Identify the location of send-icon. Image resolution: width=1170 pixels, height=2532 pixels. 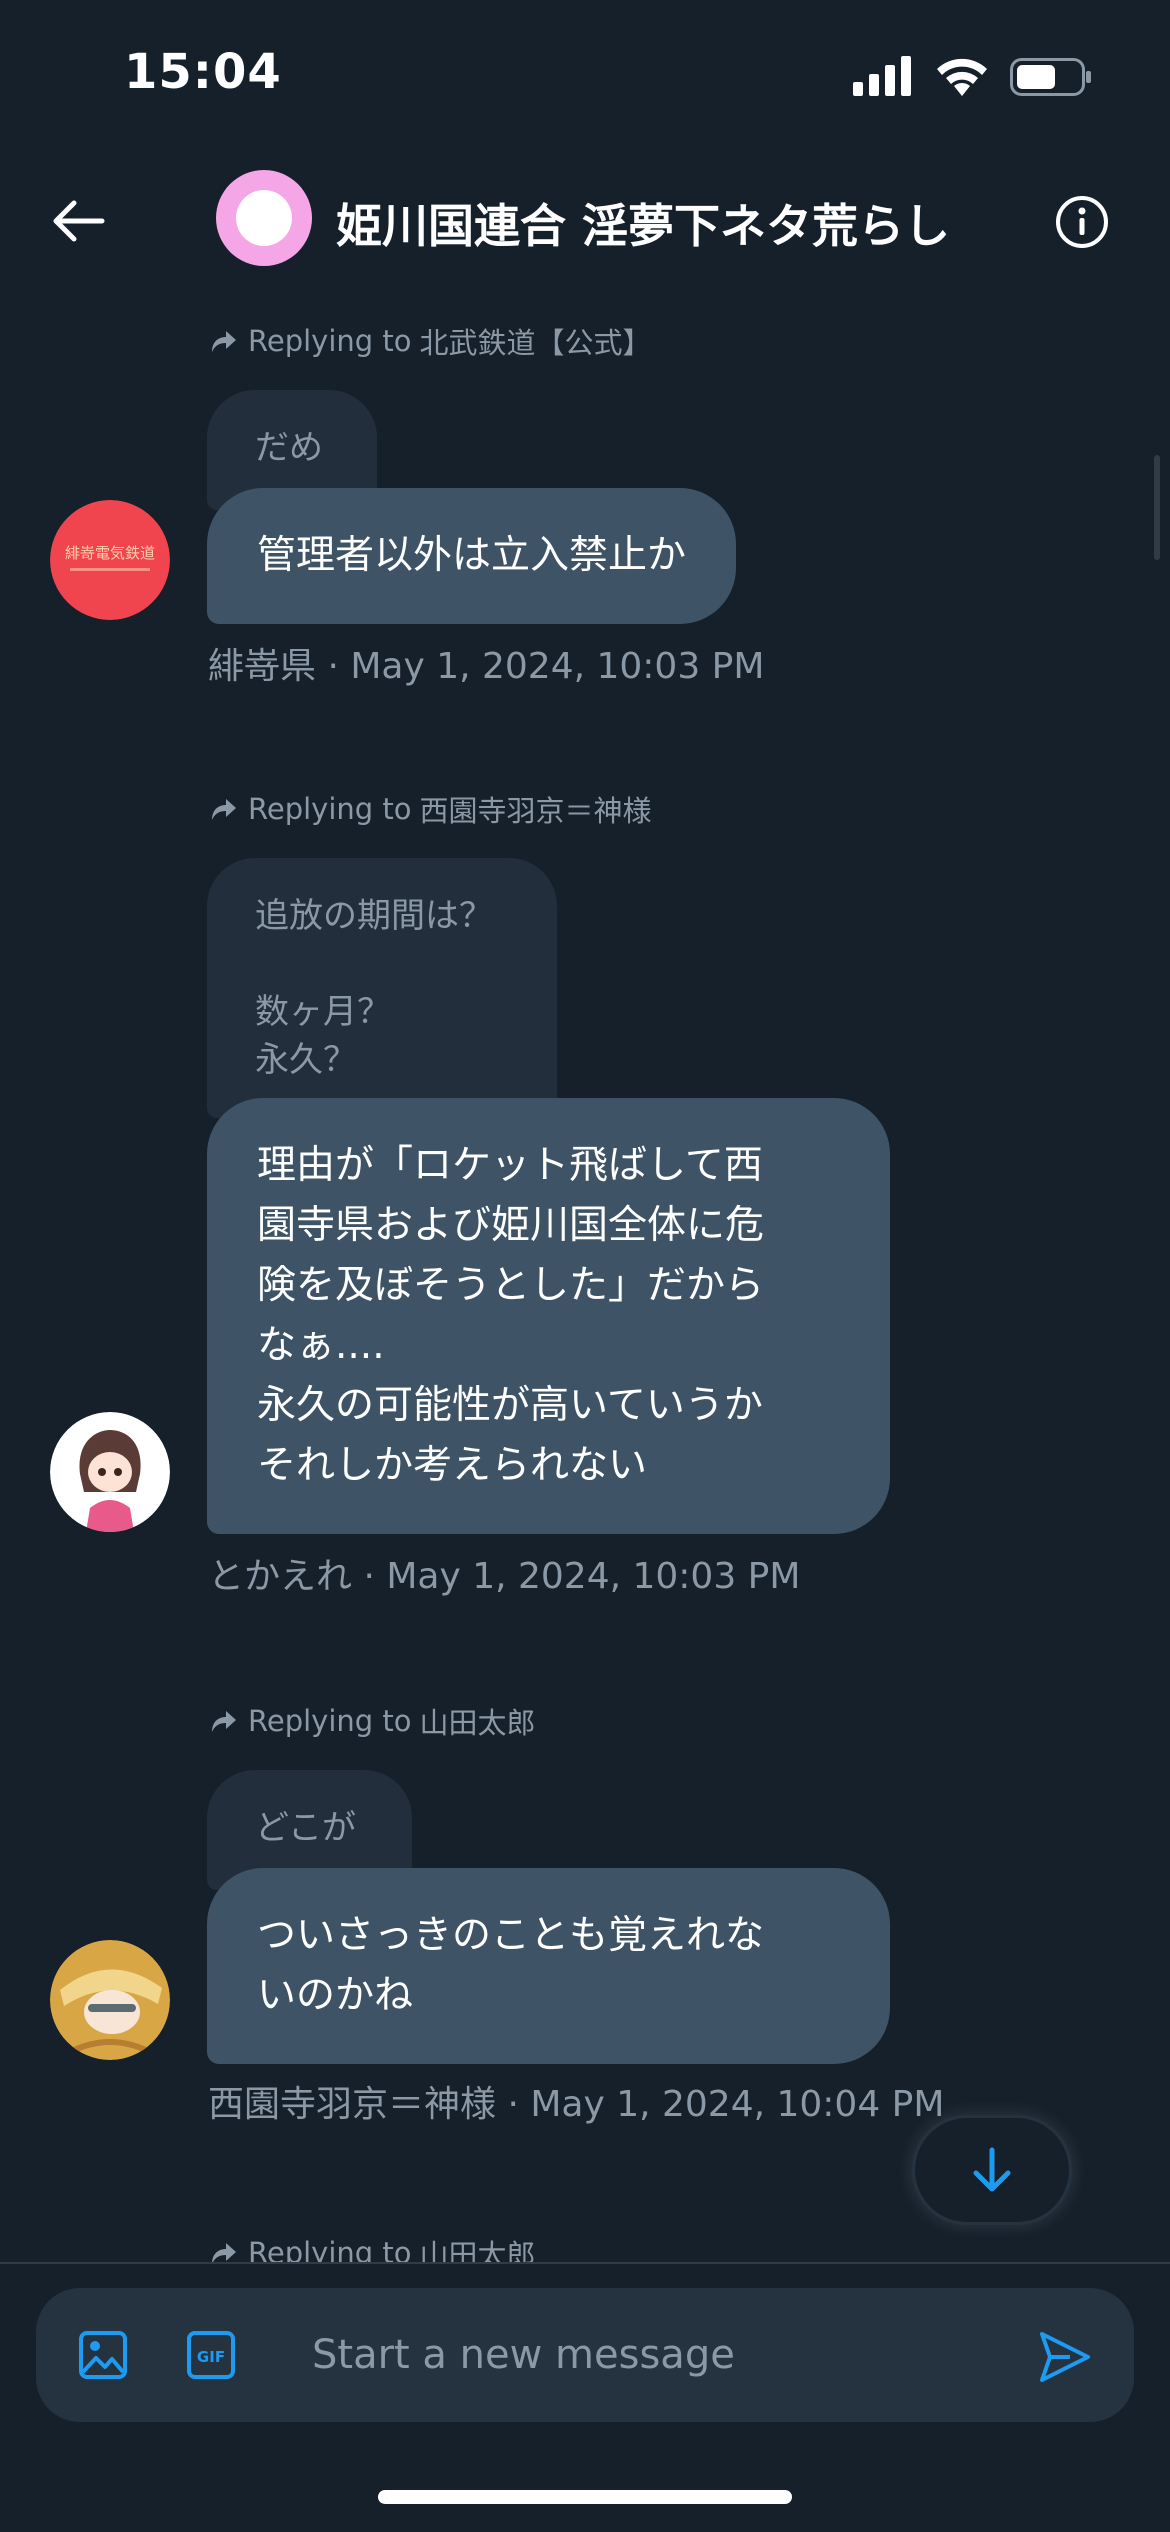
(1065, 2357).